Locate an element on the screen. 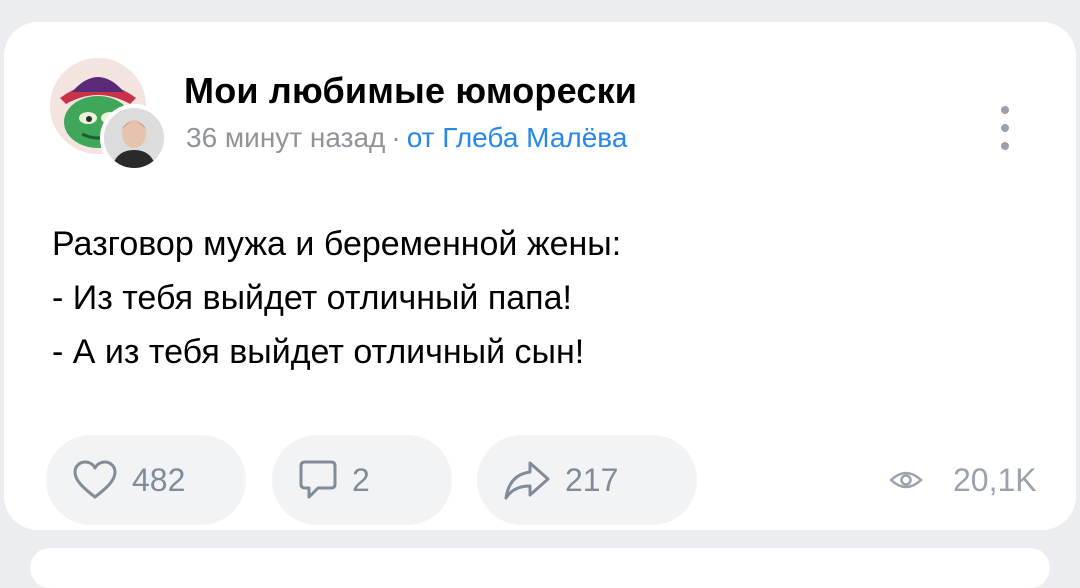  eye-icon is located at coordinates (906, 480).